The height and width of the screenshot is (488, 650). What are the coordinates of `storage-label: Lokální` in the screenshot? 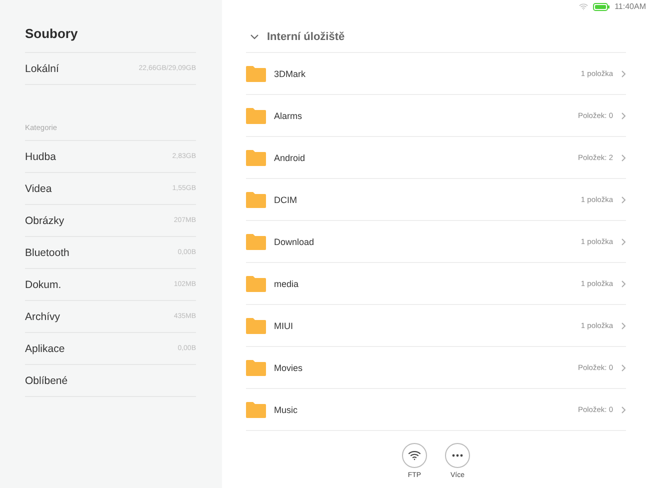 It's located at (42, 68).